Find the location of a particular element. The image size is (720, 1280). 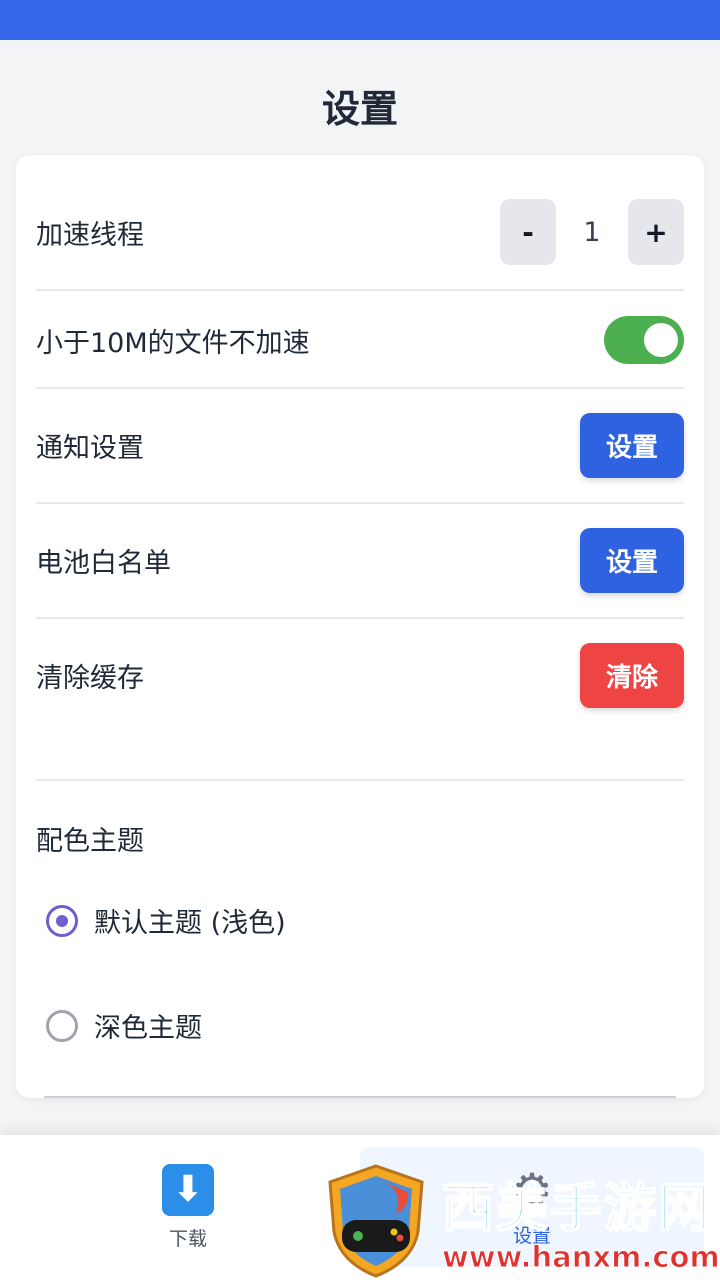

download-icon: ⬇ is located at coordinates (188, 1190).